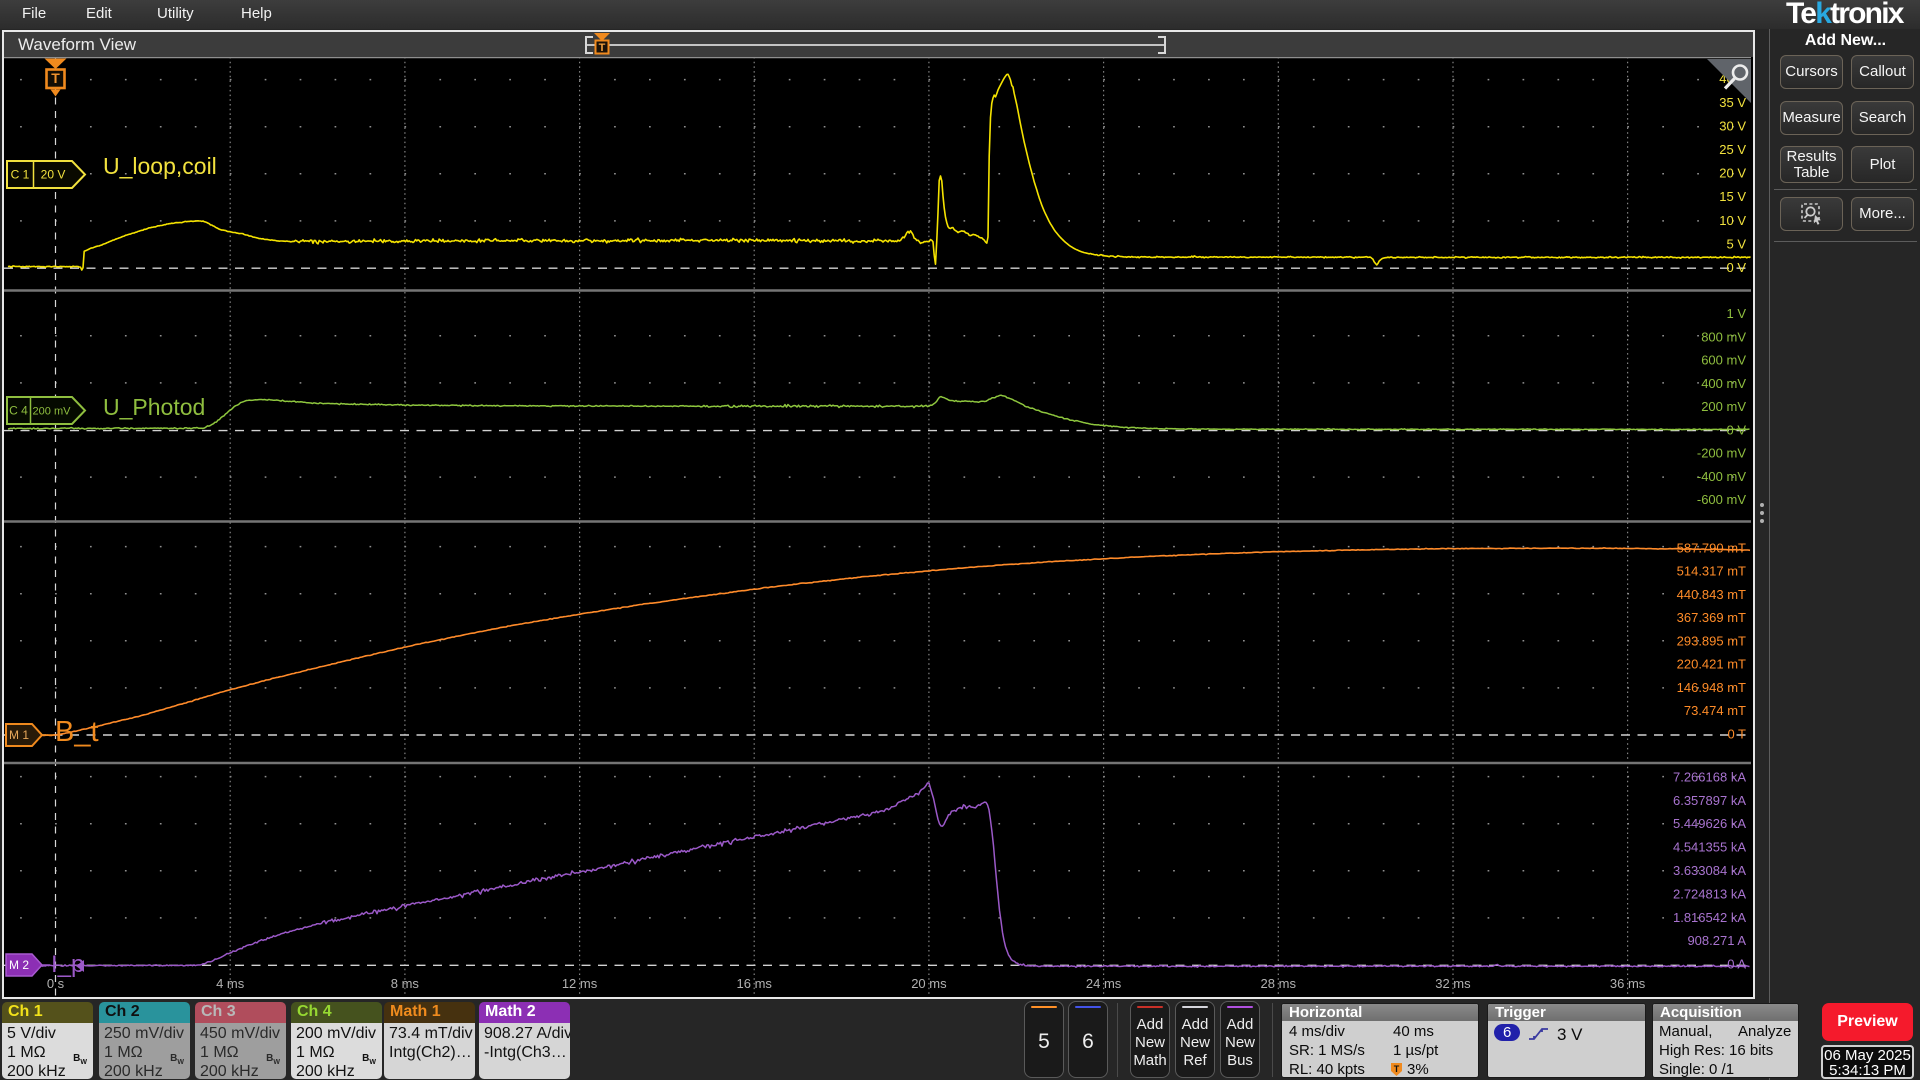 Image resolution: width=1920 pixels, height=1080 pixels. What do you see at coordinates (1709, 917) in the screenshot?
I see `svg-text: 1.816542 kA` at bounding box center [1709, 917].